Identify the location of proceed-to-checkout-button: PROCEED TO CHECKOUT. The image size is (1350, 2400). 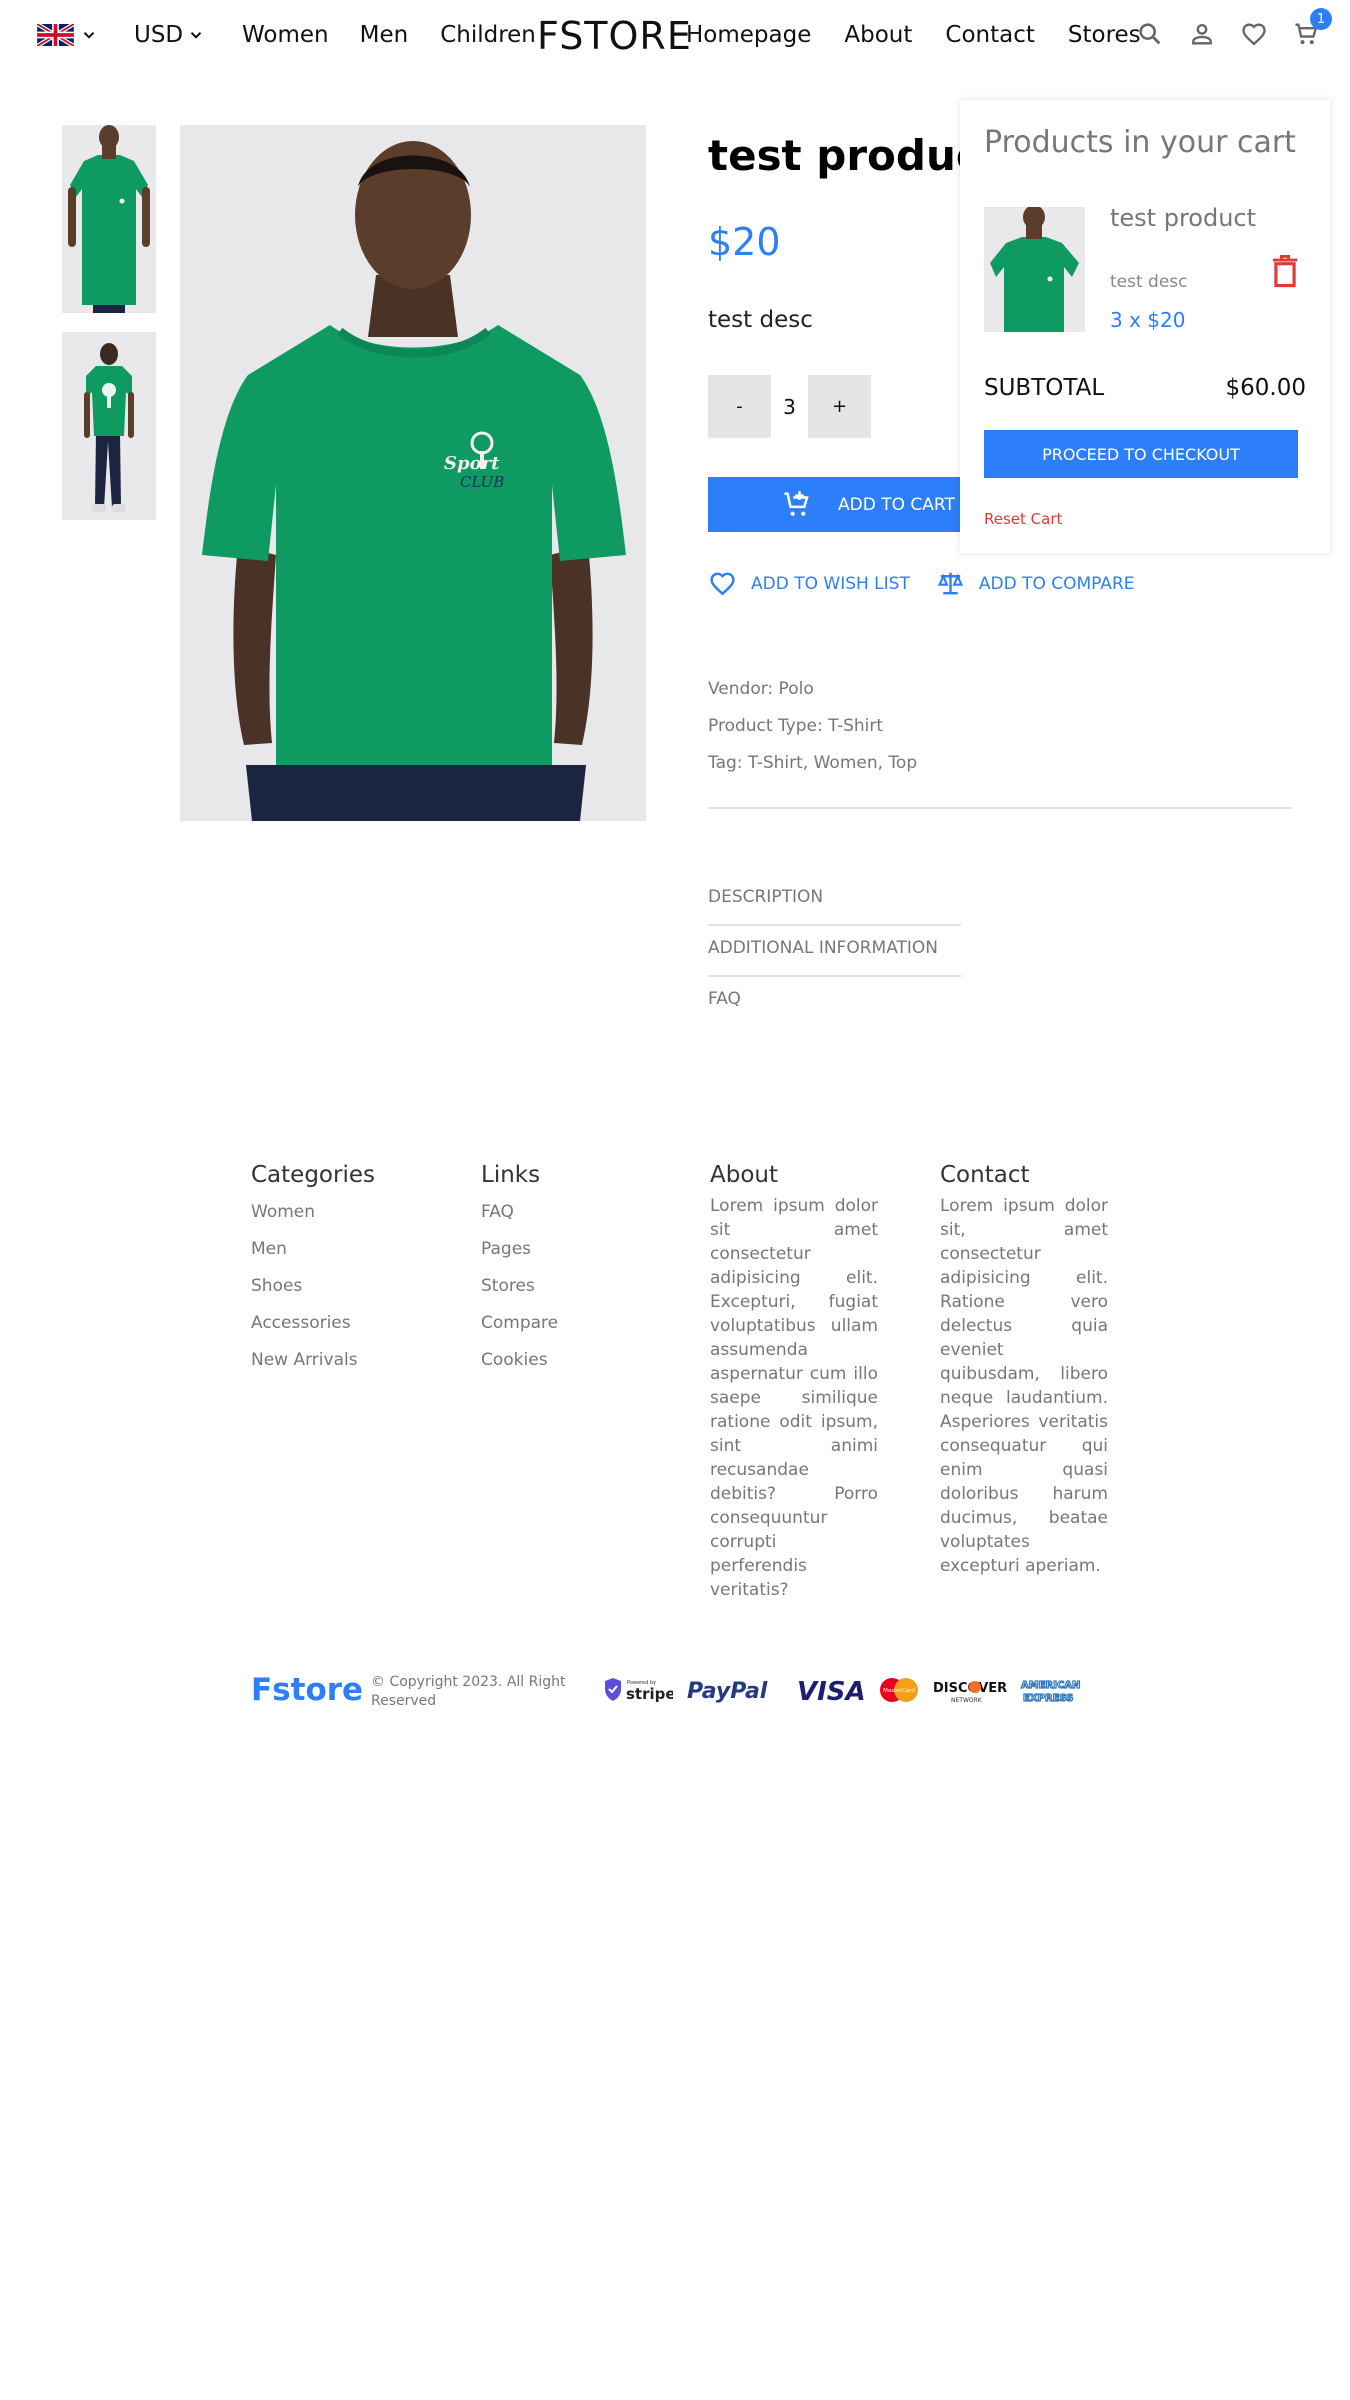
(1141, 454).